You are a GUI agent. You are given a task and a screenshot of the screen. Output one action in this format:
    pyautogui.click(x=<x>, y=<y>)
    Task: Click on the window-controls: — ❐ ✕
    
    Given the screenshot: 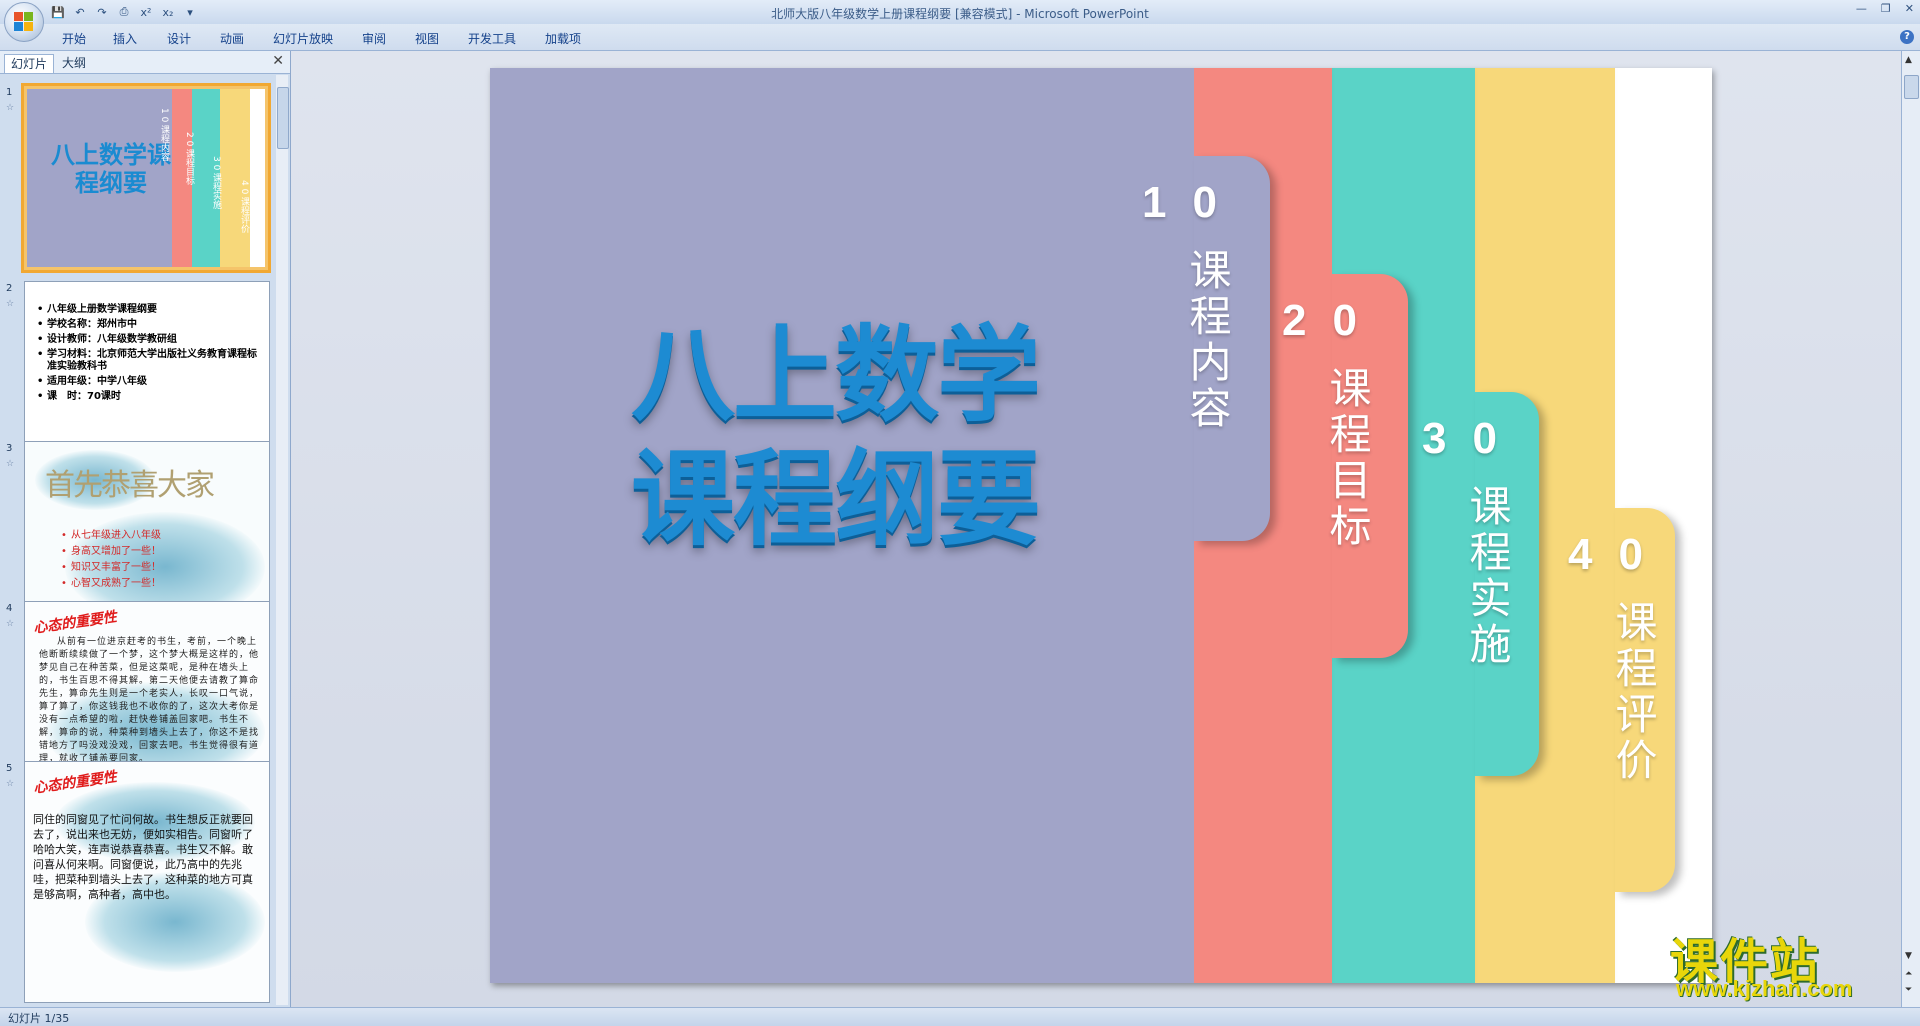 What is the action you would take?
    pyautogui.click(x=1885, y=8)
    